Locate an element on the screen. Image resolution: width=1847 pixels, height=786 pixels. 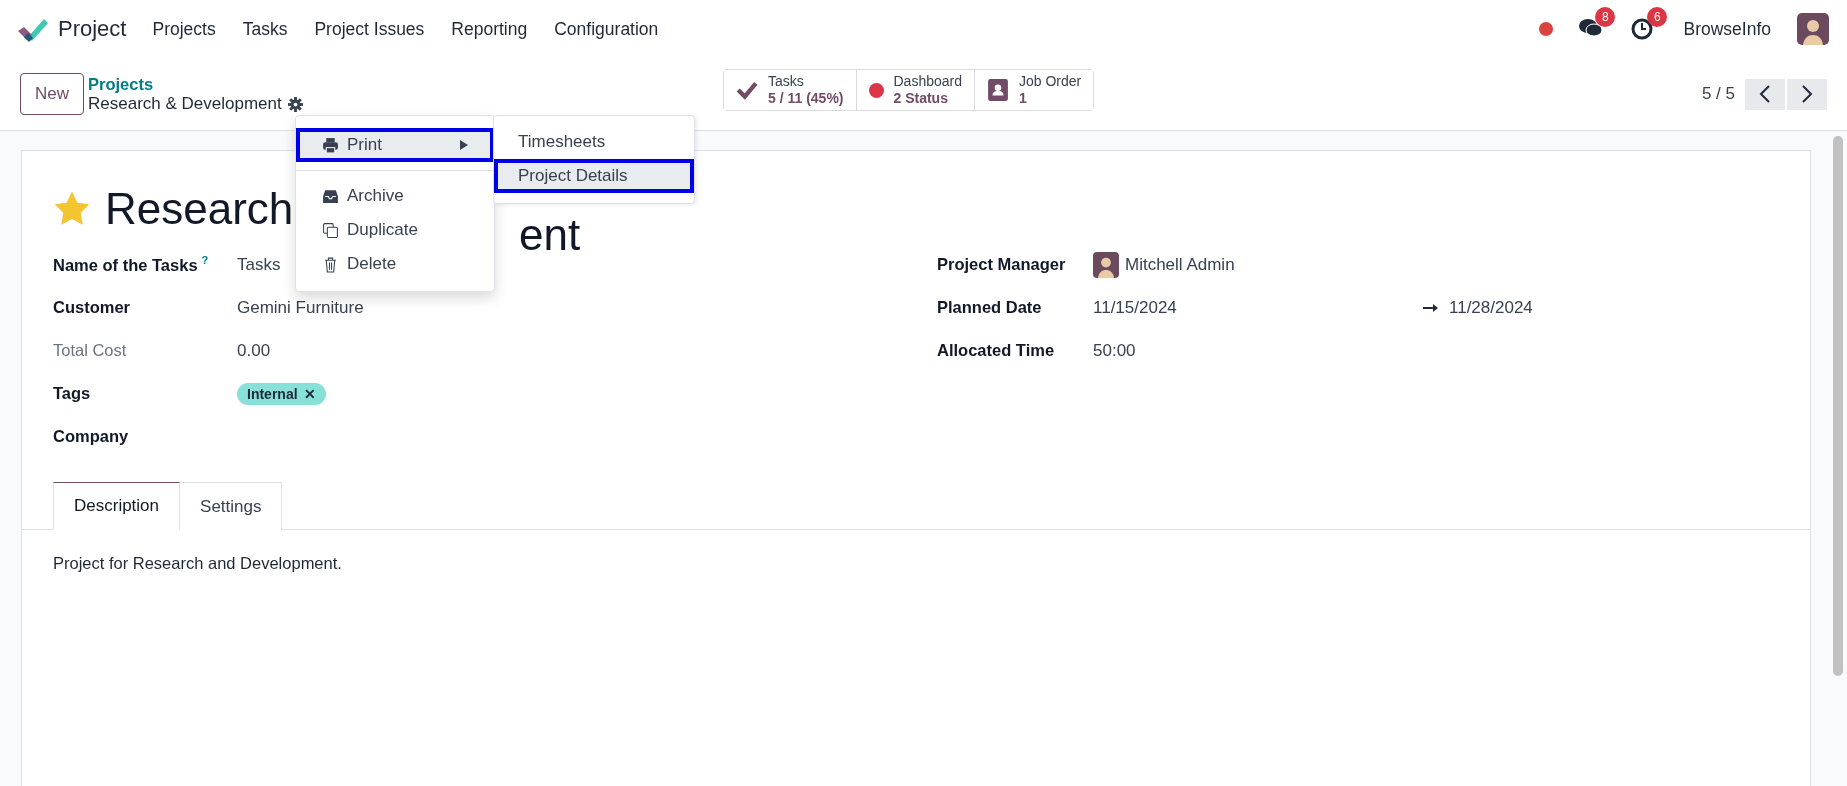
field-label: Company is located at coordinates (91, 436).